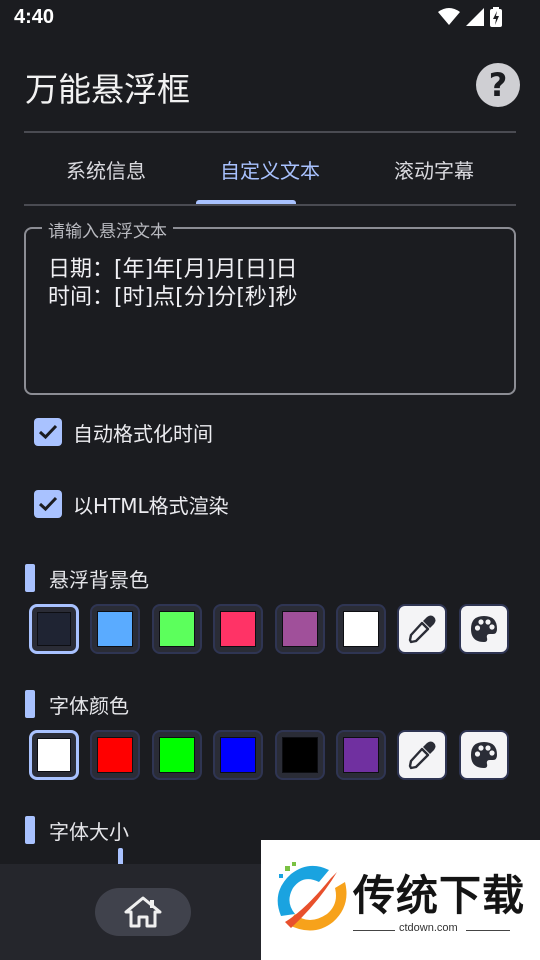 This screenshot has width=540, height=960. I want to click on wifi-icon, so click(449, 16).